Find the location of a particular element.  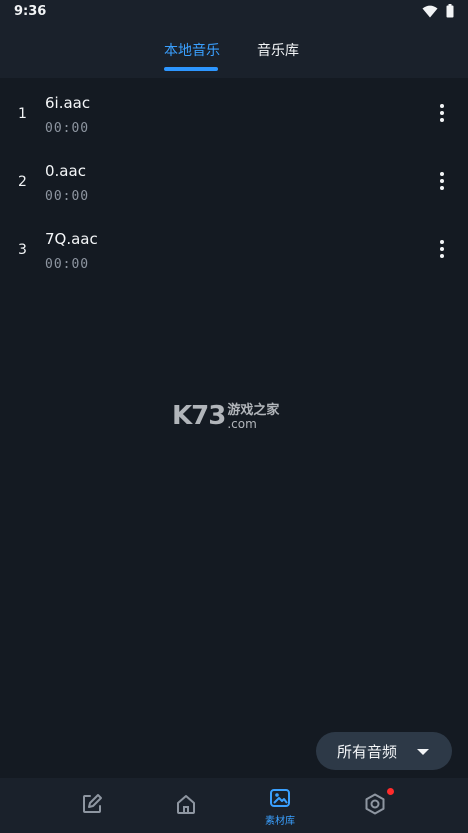

audio-filter-label: 所有音频 is located at coordinates (367, 751).